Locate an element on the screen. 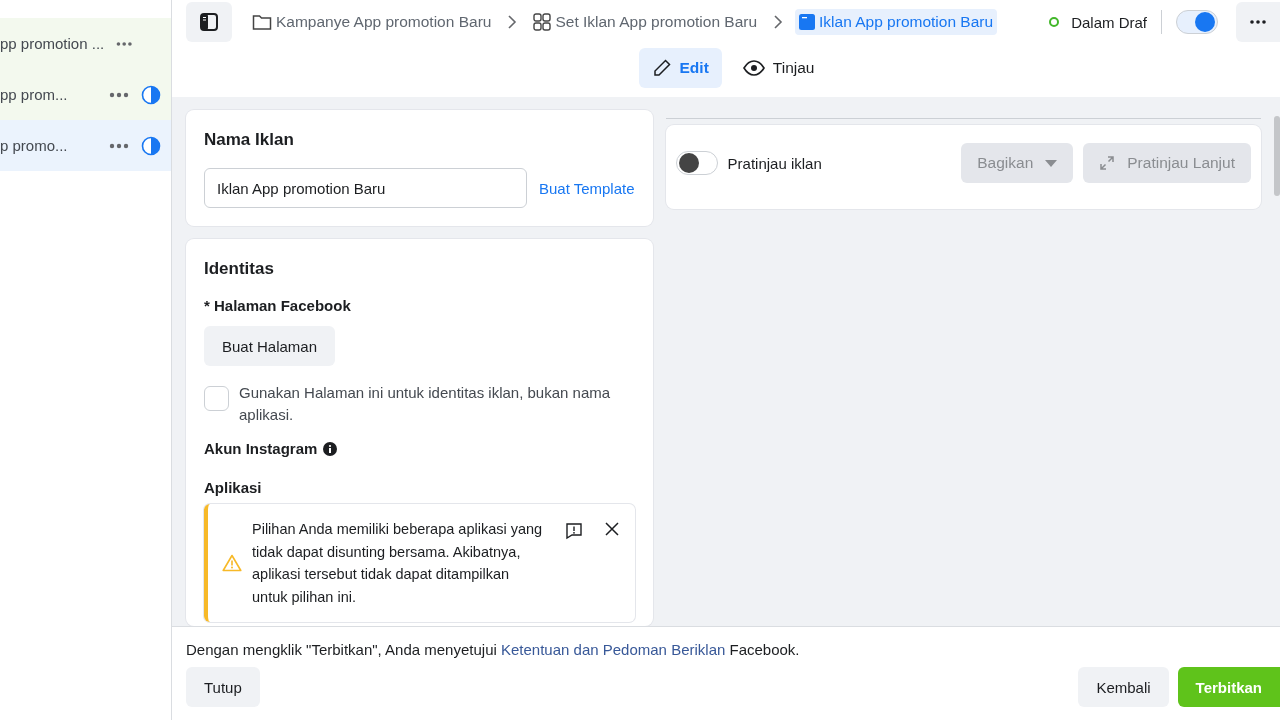  grid-icon is located at coordinates (542, 22).